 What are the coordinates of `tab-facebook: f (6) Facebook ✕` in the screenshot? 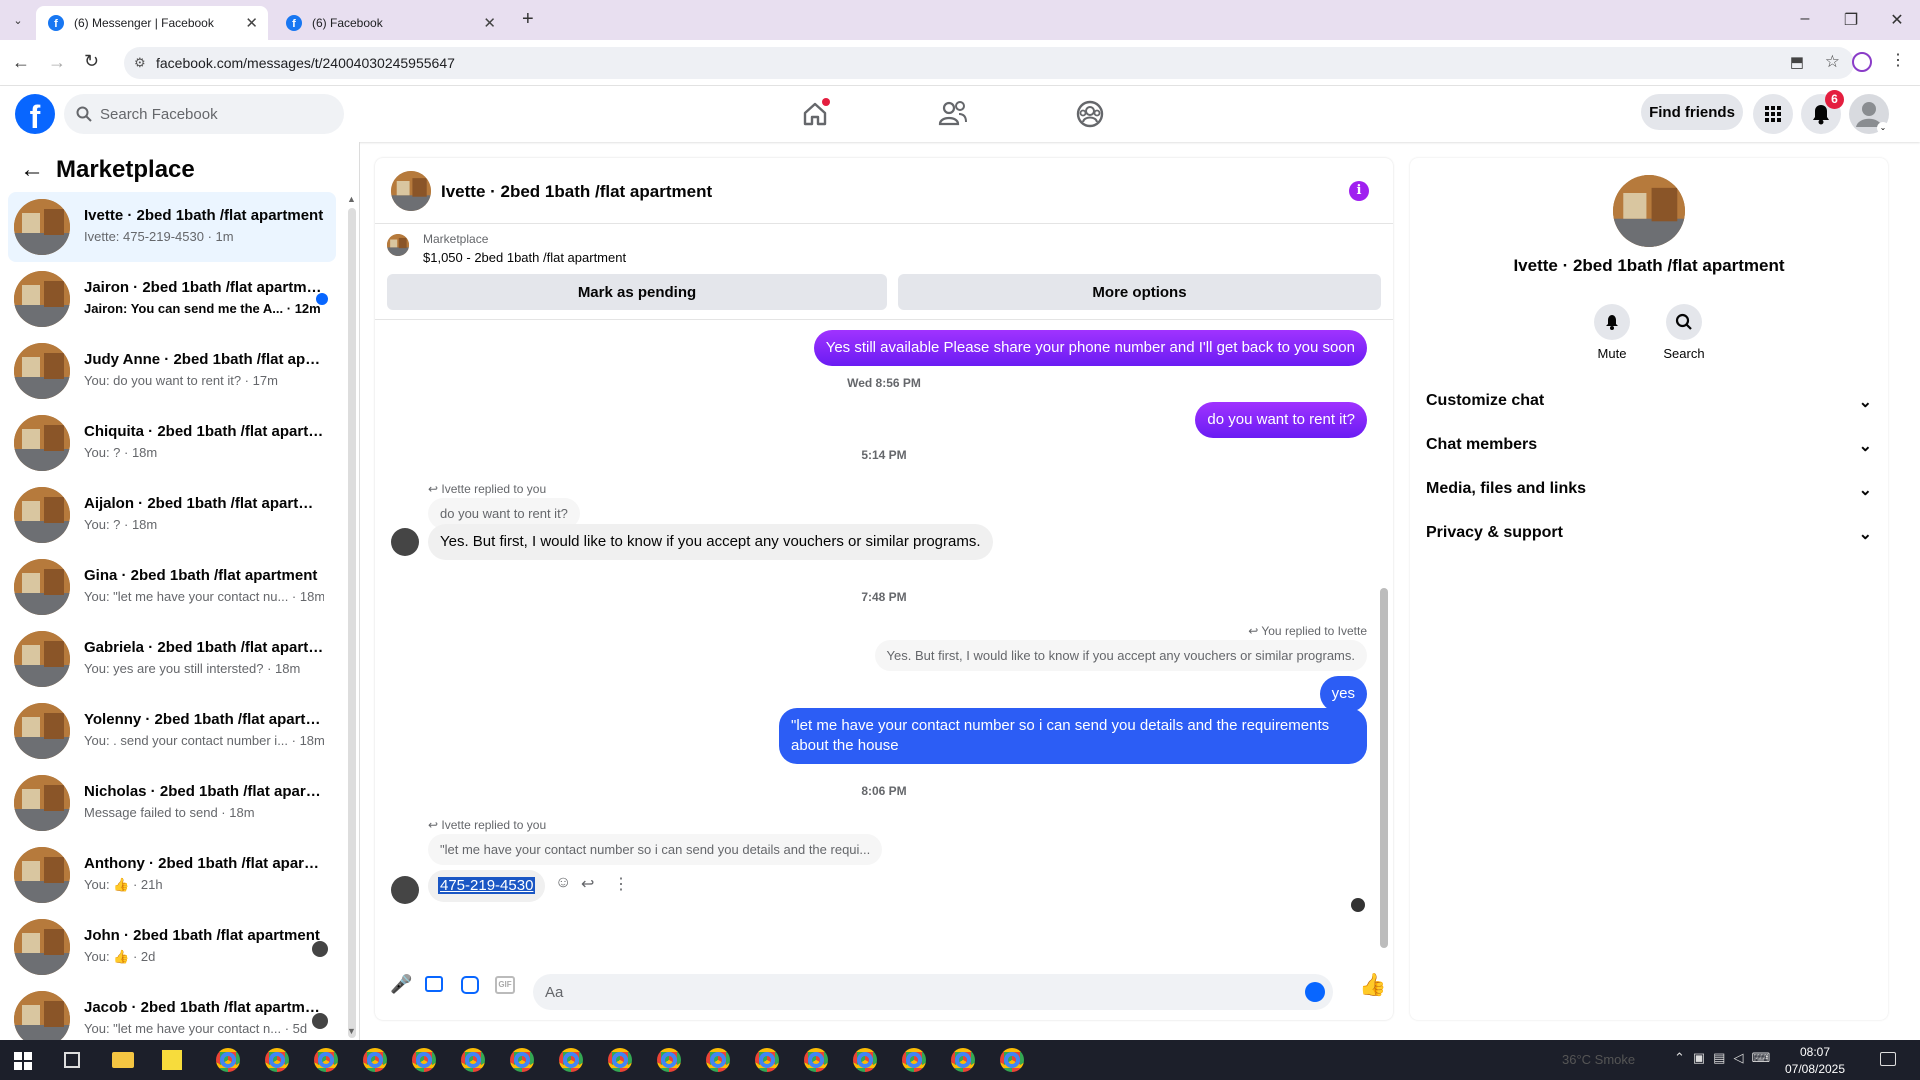 It's located at (390, 23).